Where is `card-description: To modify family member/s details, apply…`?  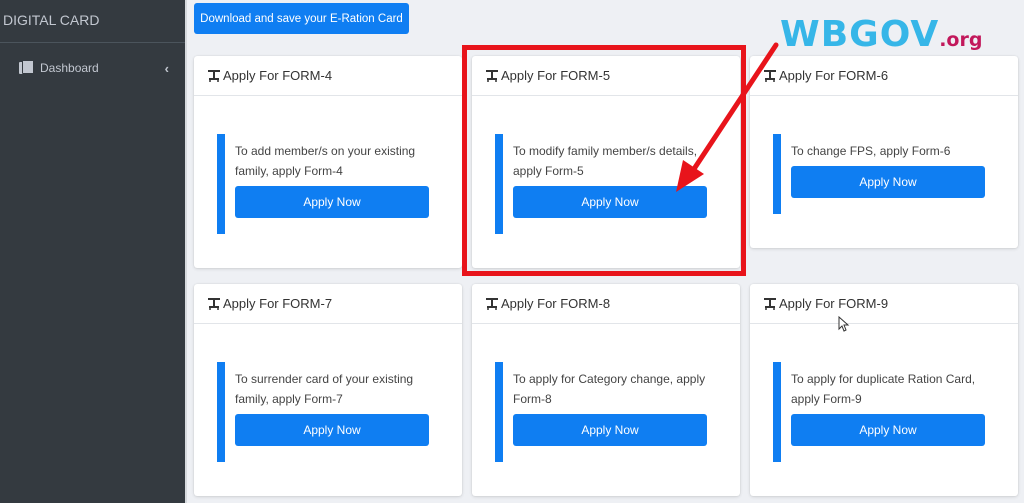
card-description: To modify family member/s details, apply… is located at coordinates (605, 161).